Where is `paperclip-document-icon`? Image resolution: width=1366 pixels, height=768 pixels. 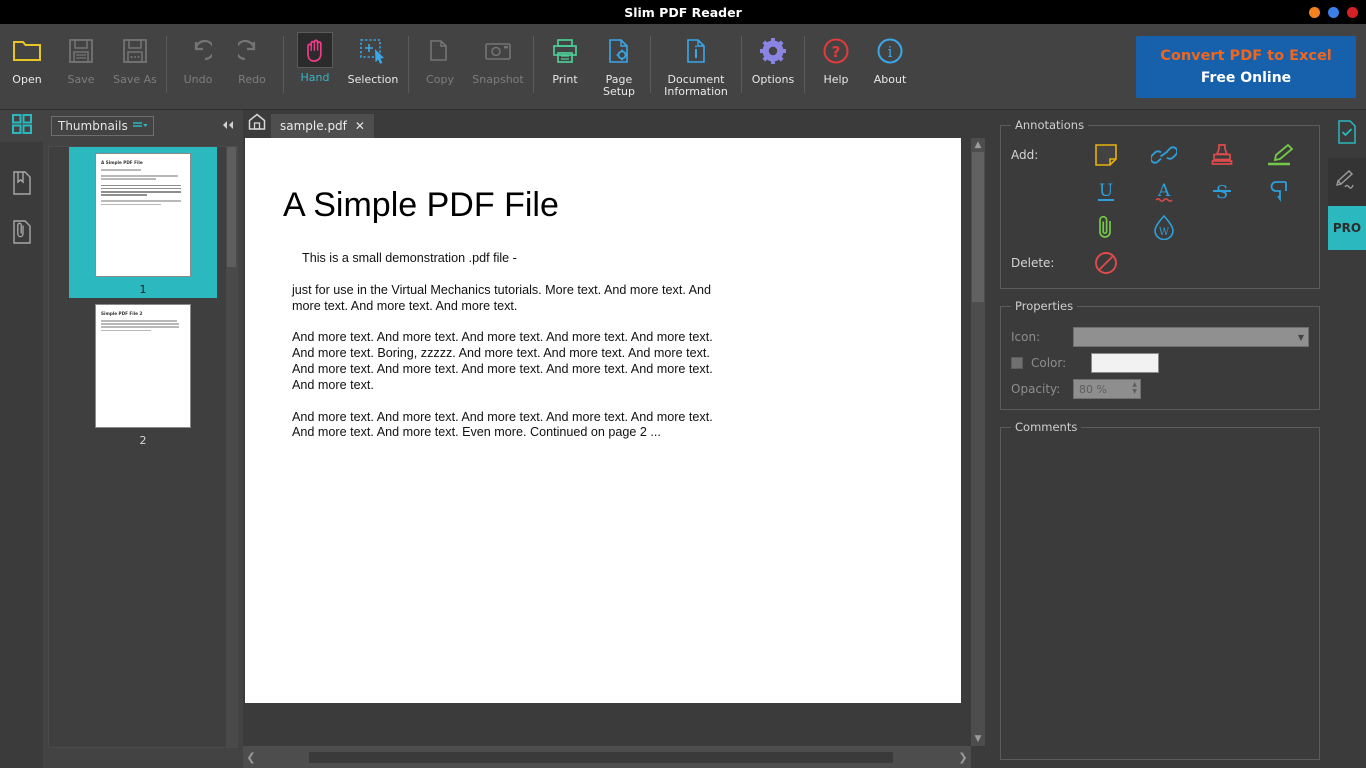 paperclip-document-icon is located at coordinates (22, 233).